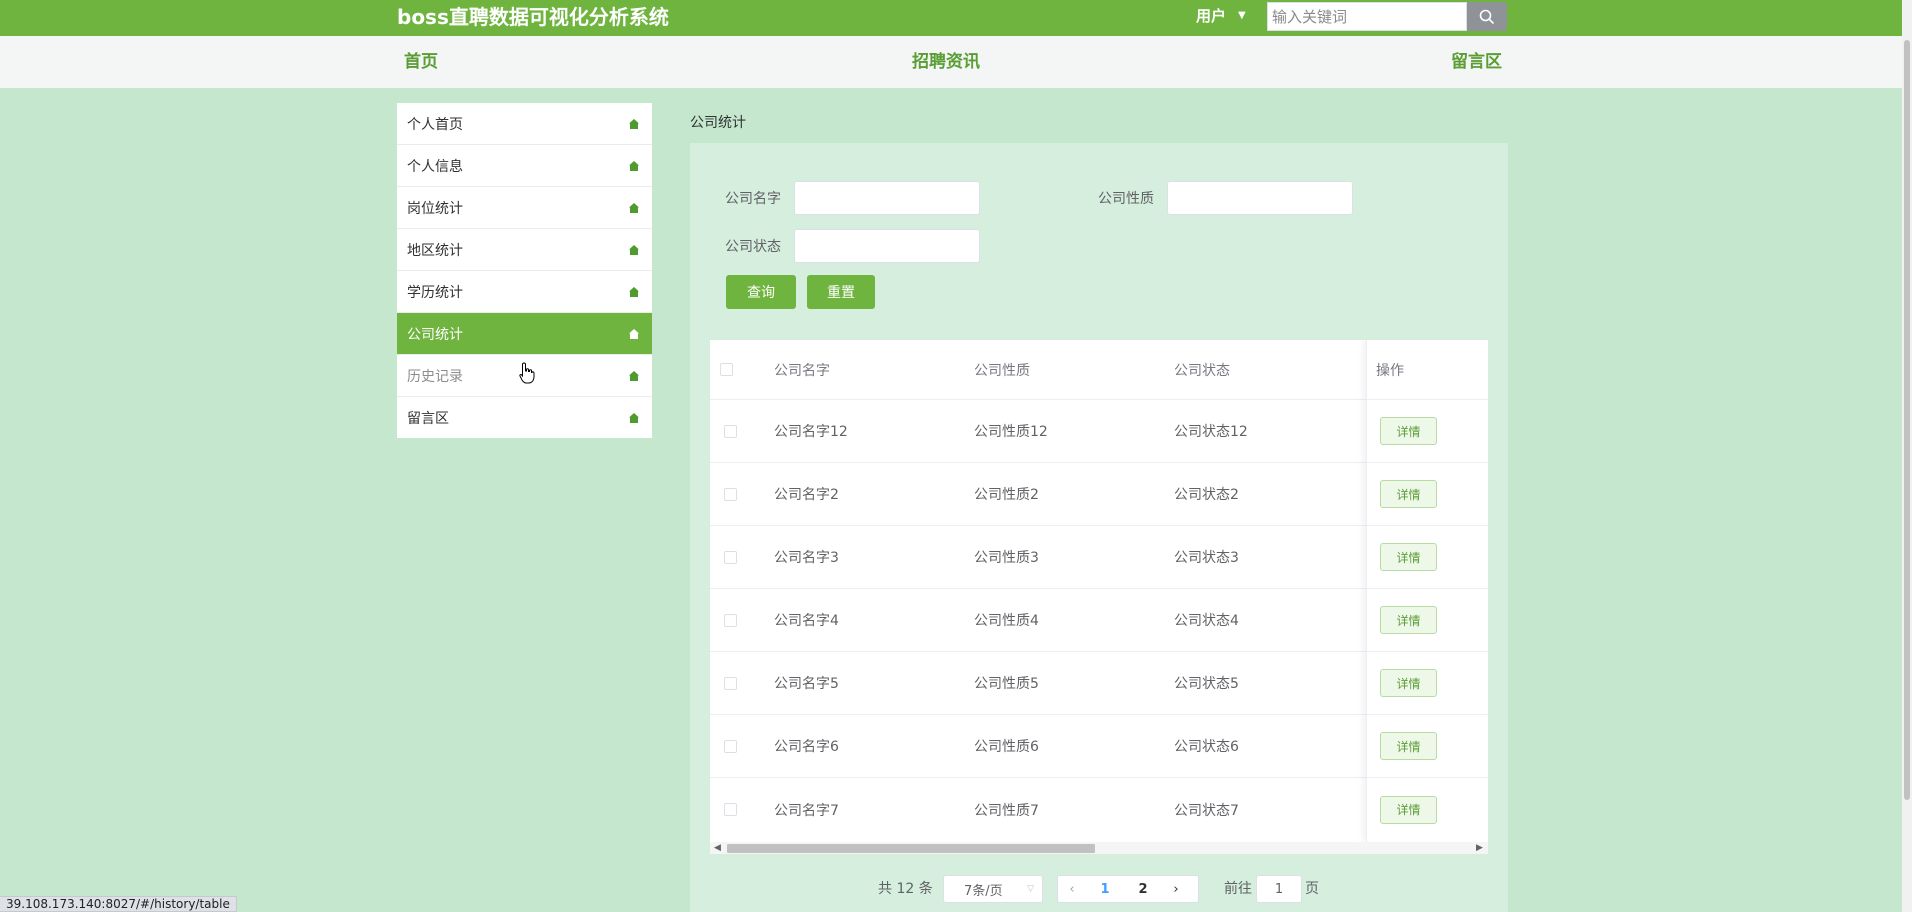 The width and height of the screenshot is (1912, 912). Describe the element at coordinates (435, 208) in the screenshot. I see `sidebar-item-label: 岗位统计` at that location.